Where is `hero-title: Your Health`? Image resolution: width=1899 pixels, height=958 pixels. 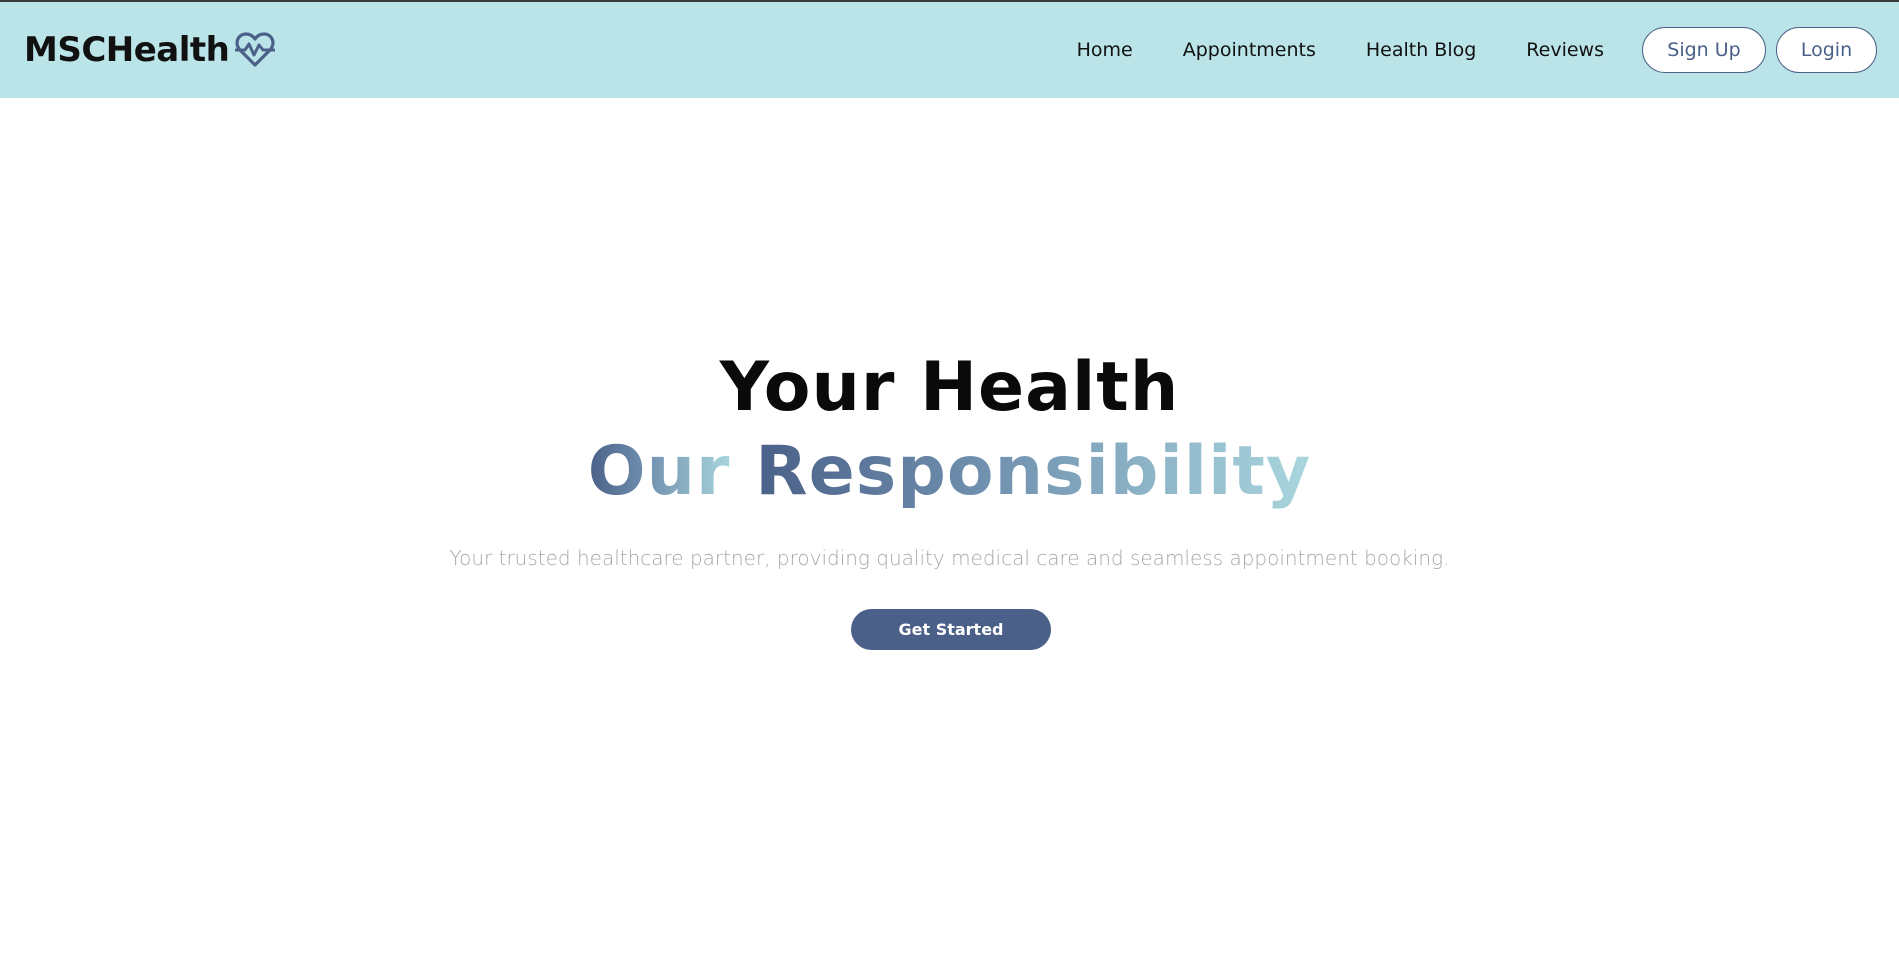 hero-title: Your Health is located at coordinates (949, 387).